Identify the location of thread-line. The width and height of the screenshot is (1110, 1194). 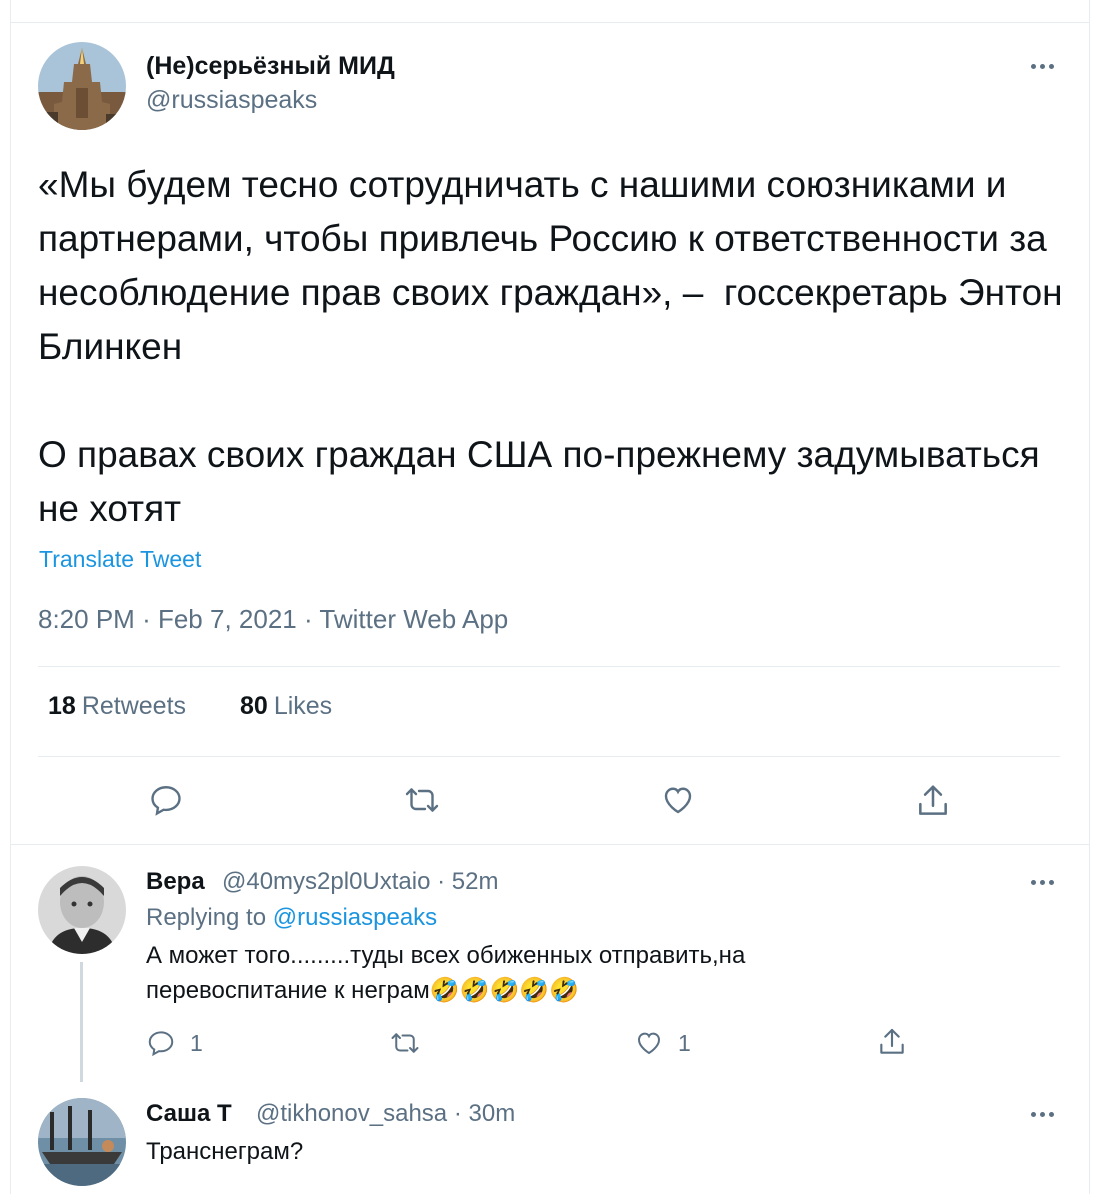
(81, 1022).